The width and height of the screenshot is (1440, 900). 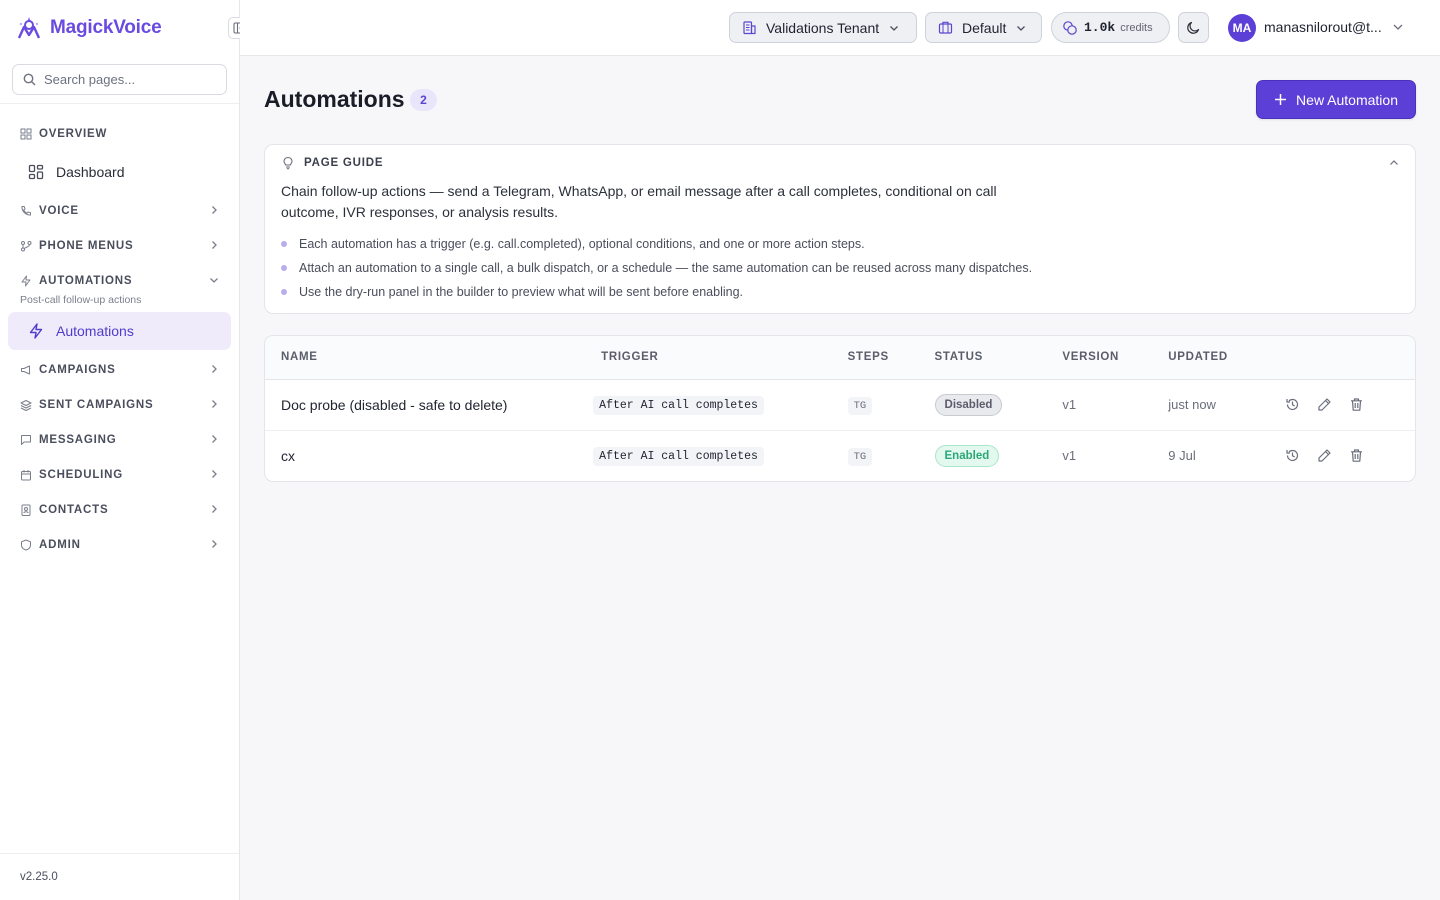 I want to click on cell-status: Disabled, so click(x=983, y=404).